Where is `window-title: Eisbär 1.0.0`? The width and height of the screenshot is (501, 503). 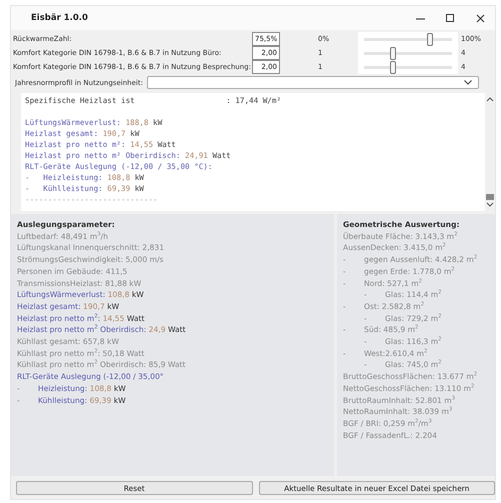
window-title: Eisbär 1.0.0 is located at coordinates (60, 18).